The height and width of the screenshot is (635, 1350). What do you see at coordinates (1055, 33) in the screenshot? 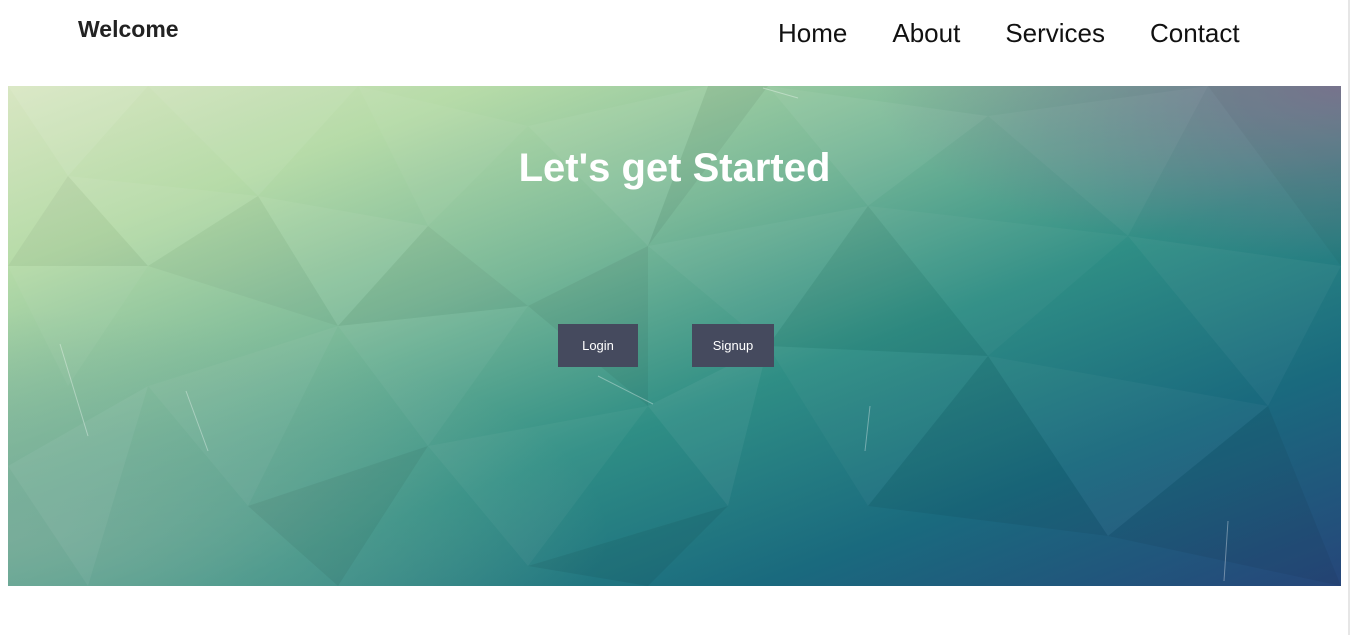
I see `nav-services: Services` at bounding box center [1055, 33].